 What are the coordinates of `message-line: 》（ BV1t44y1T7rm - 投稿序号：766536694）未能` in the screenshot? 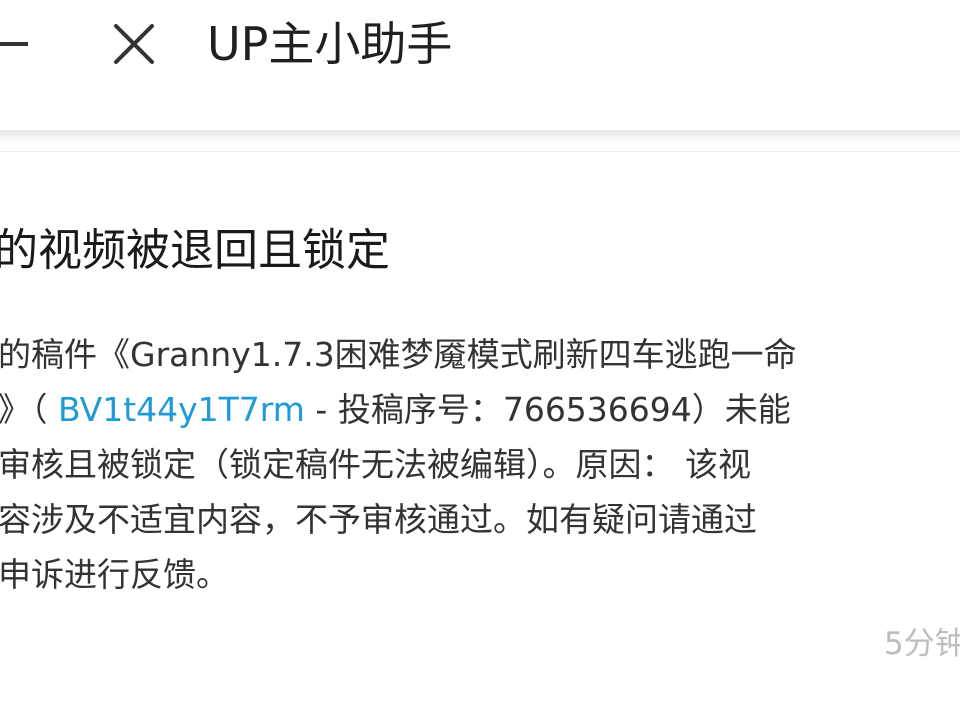 It's located at (480, 409).